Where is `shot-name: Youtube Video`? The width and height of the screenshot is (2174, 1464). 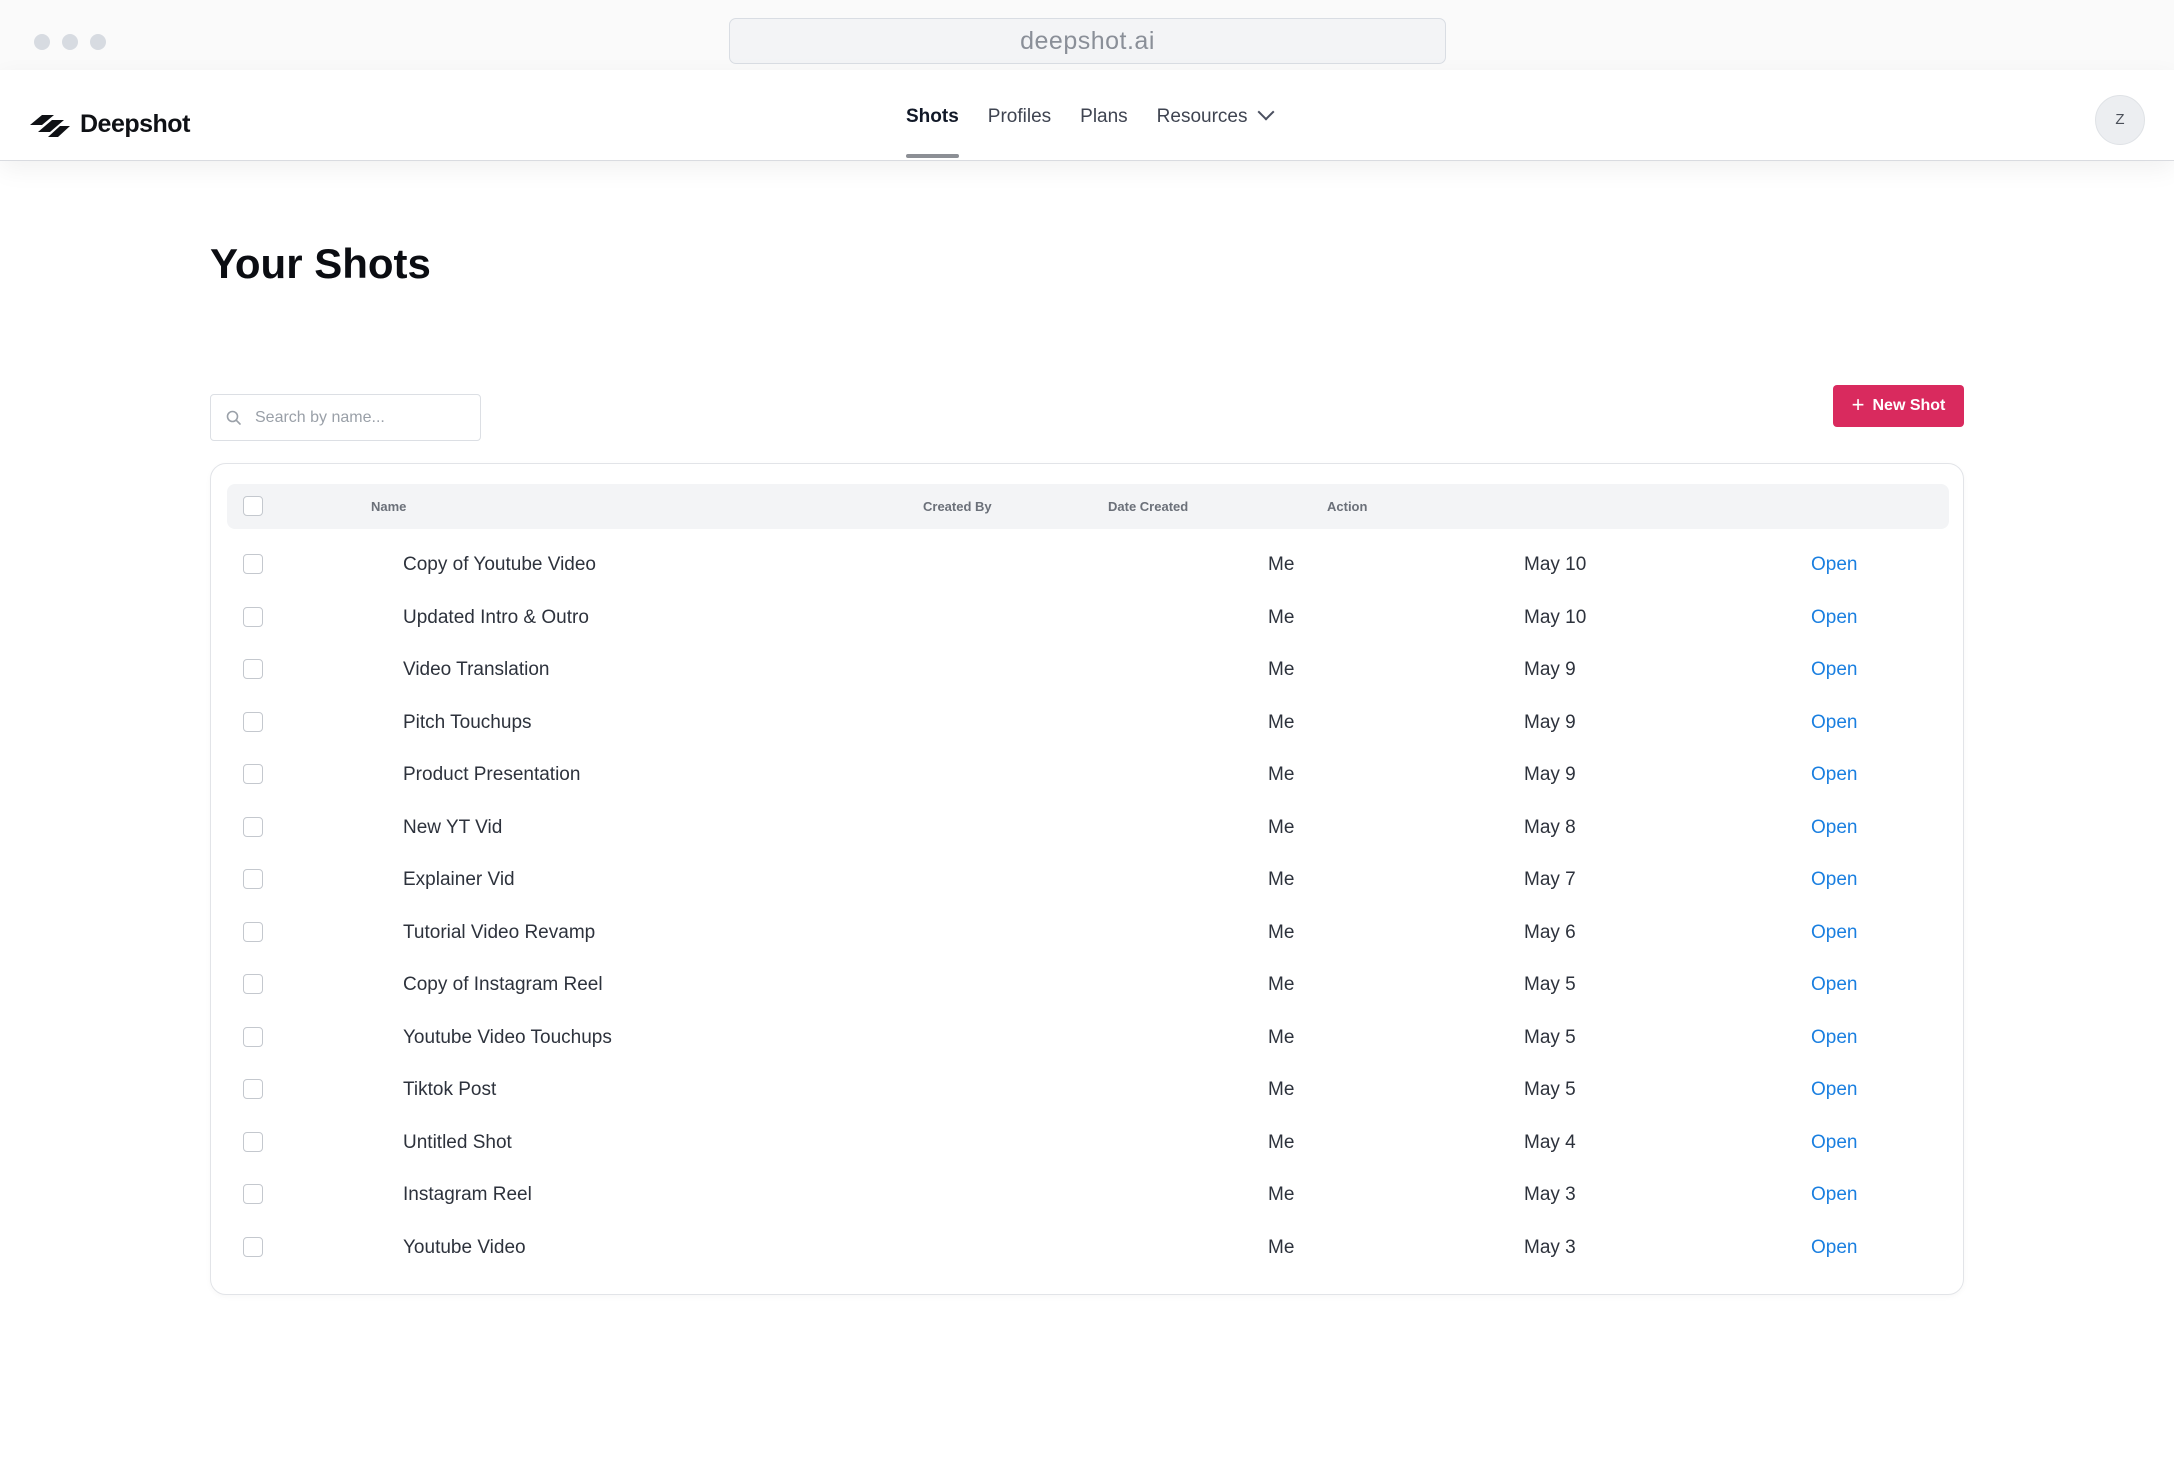
shot-name: Youtube Video is located at coordinates (464, 1247).